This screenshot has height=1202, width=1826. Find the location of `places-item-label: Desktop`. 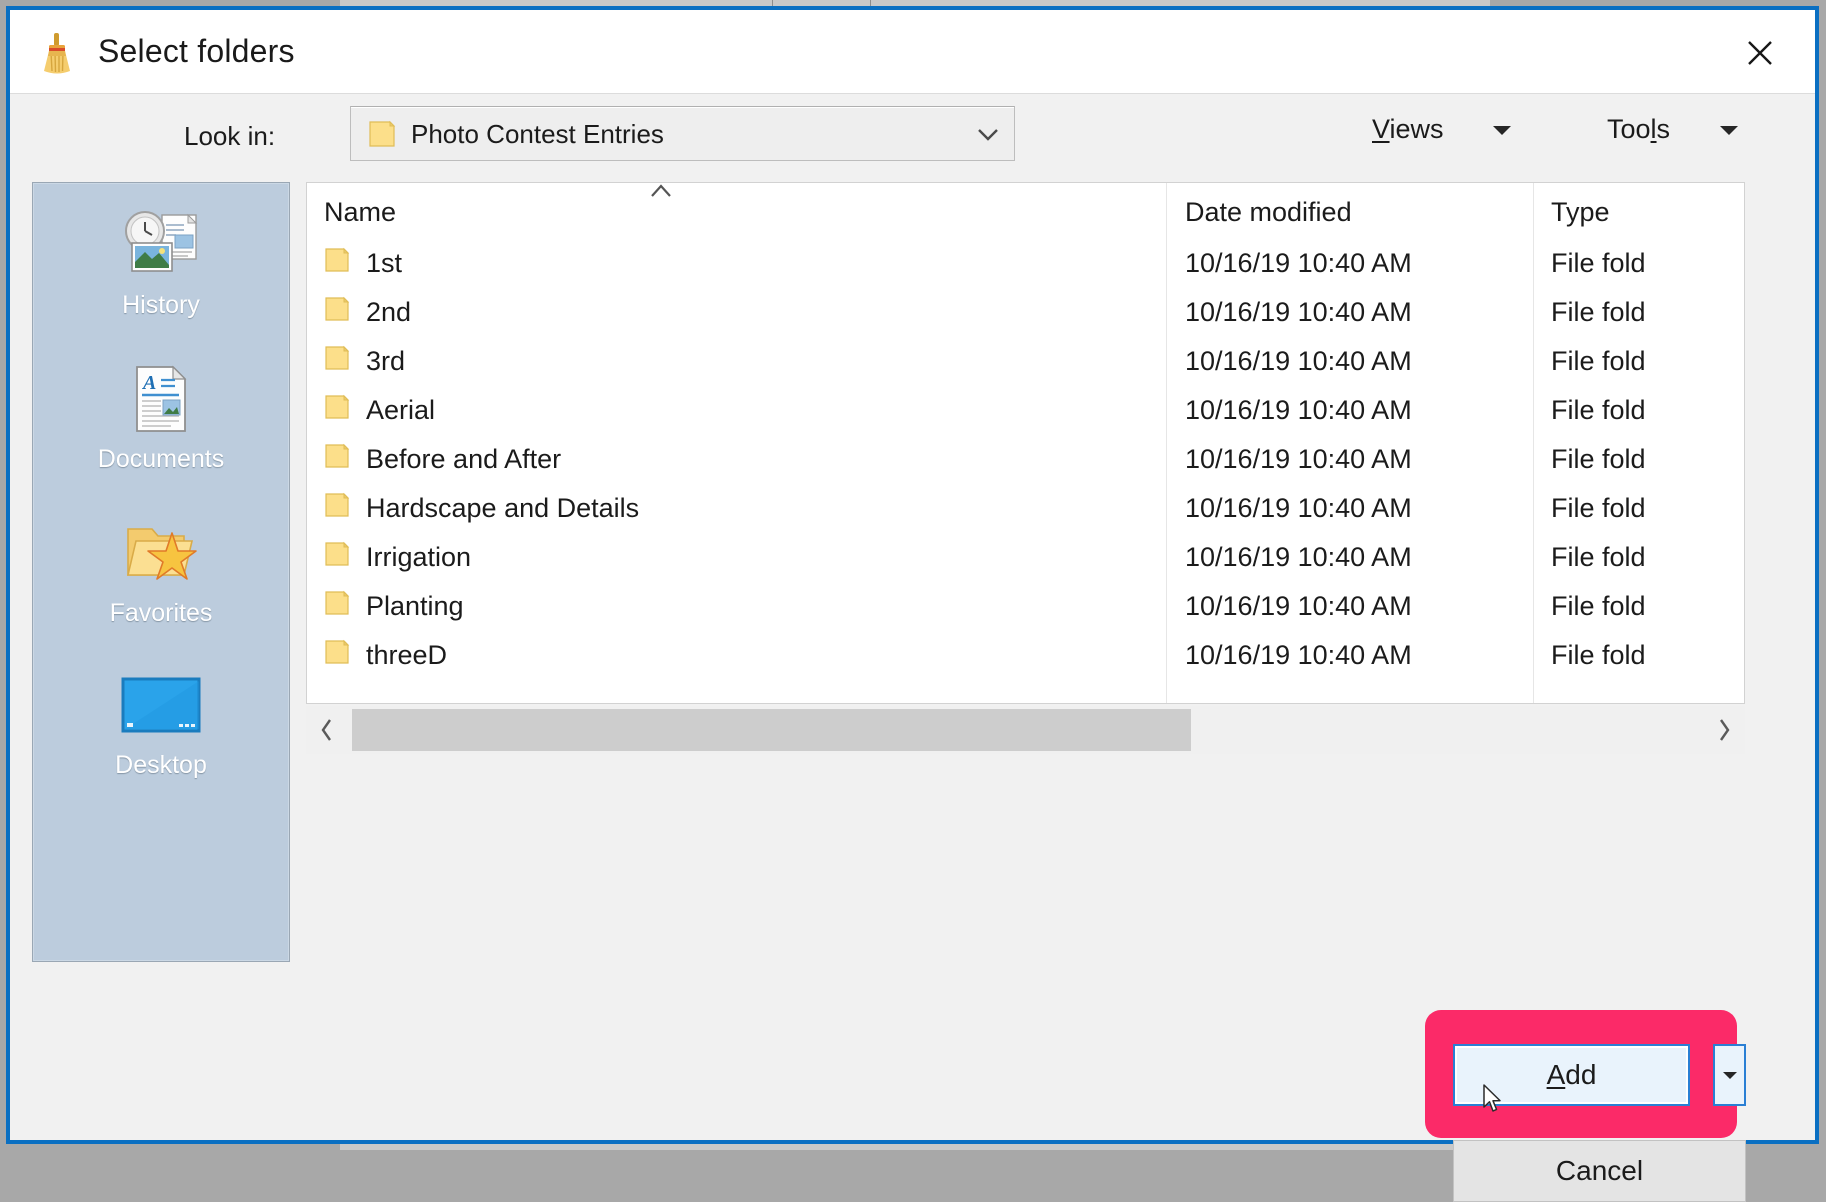

places-item-label: Desktop is located at coordinates (161, 765).